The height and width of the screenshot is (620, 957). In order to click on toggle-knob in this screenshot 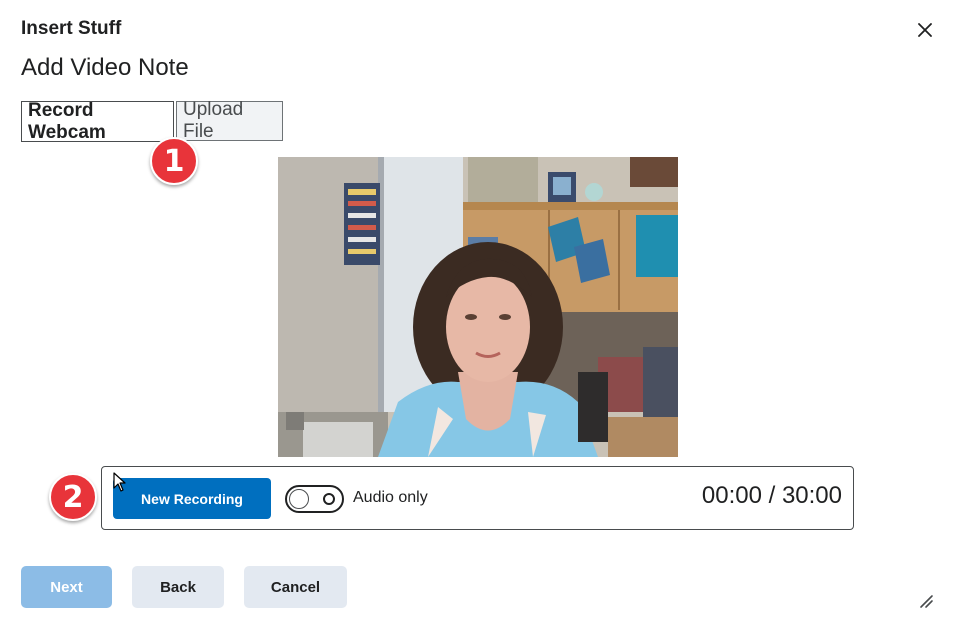, I will do `click(299, 499)`.